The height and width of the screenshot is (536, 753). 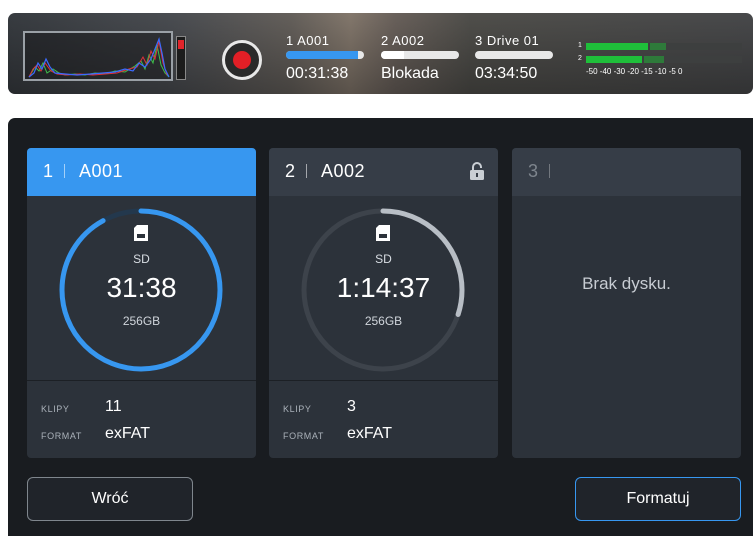 I want to click on slot-number: 1, so click(x=48, y=171).